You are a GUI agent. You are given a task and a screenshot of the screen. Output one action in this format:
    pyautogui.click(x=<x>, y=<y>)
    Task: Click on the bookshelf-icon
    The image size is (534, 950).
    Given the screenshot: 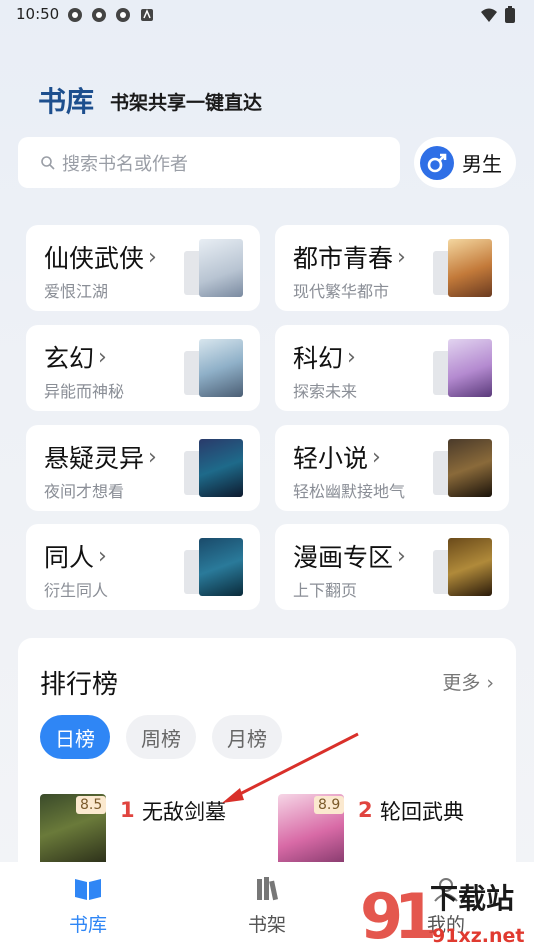 What is the action you would take?
    pyautogui.click(x=268, y=889)
    